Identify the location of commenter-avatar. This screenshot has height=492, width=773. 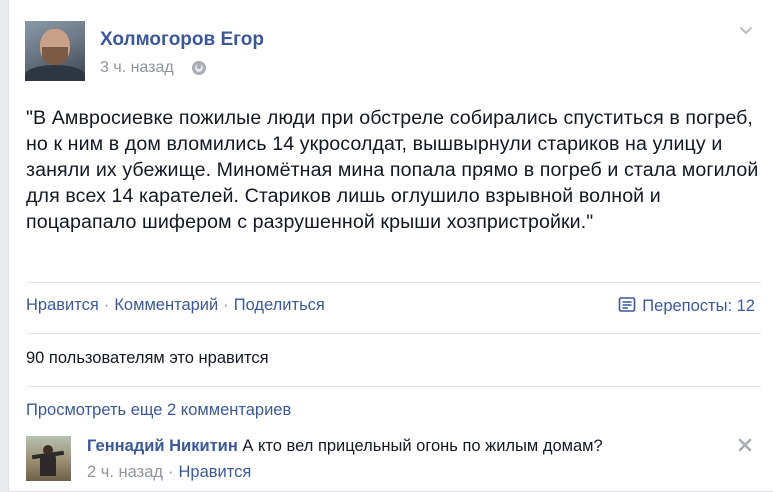
(48, 458).